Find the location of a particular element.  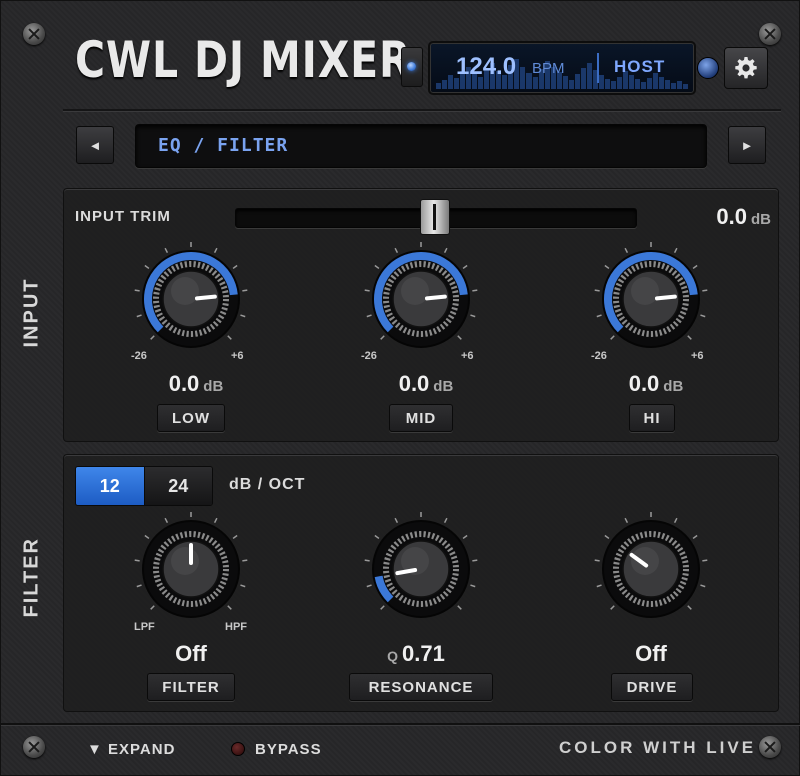

drive-knob is located at coordinates (651, 571).